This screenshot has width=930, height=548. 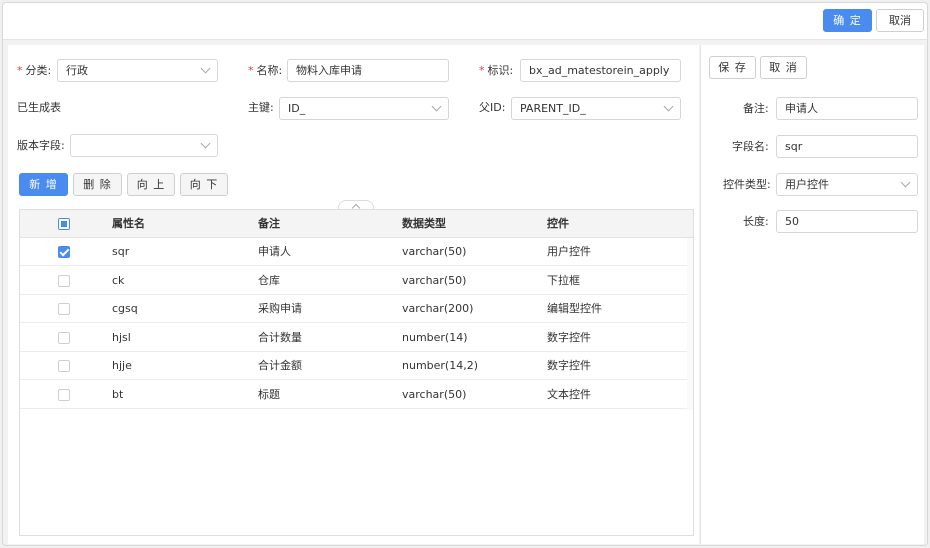 What do you see at coordinates (847, 20) in the screenshot?
I see `confirm-button: 确 定` at bounding box center [847, 20].